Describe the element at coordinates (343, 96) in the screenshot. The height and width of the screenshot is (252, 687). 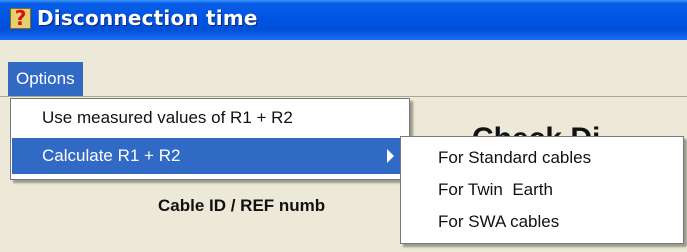
I see `menu-divider` at that location.